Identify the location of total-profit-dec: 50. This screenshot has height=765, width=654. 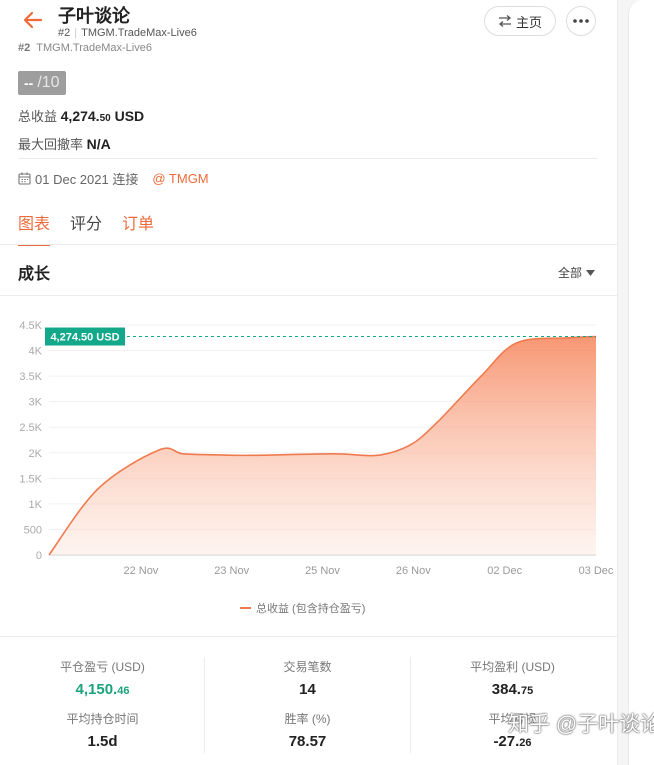
(105, 118).